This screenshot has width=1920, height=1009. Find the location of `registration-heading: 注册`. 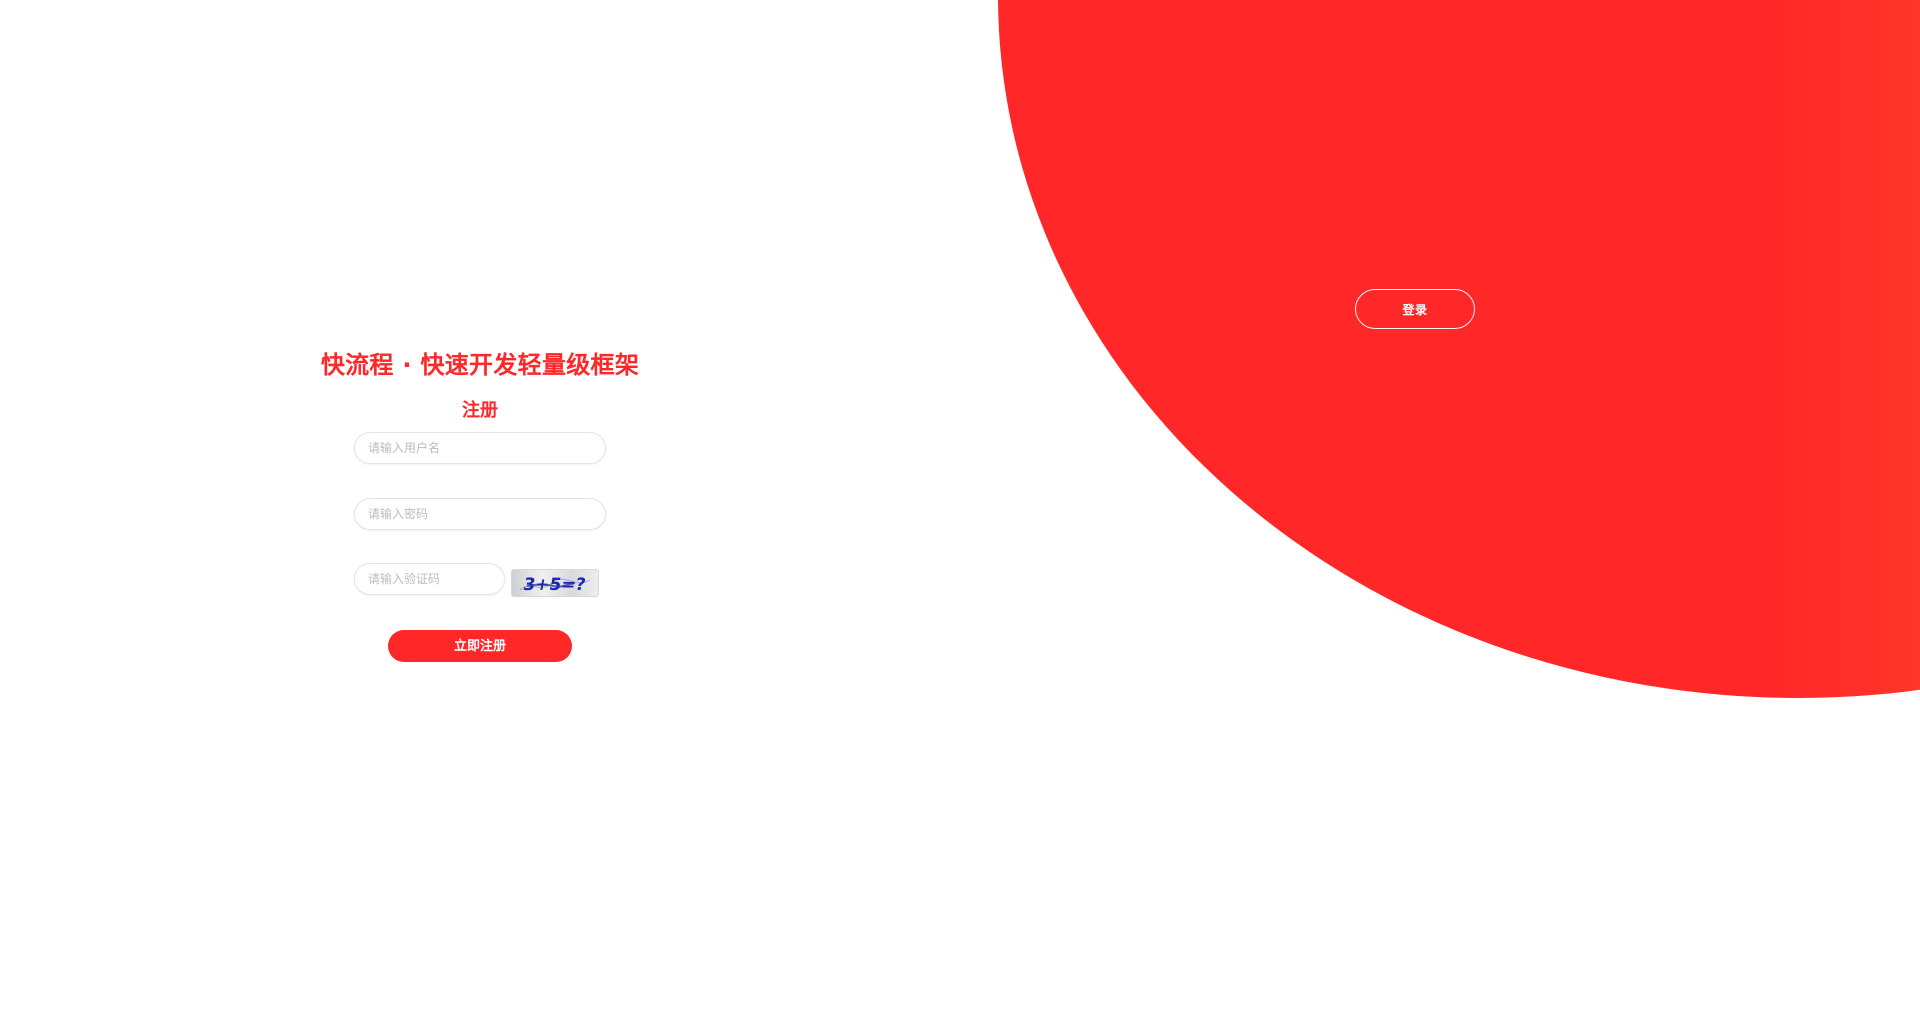

registration-heading: 注册 is located at coordinates (480, 410).